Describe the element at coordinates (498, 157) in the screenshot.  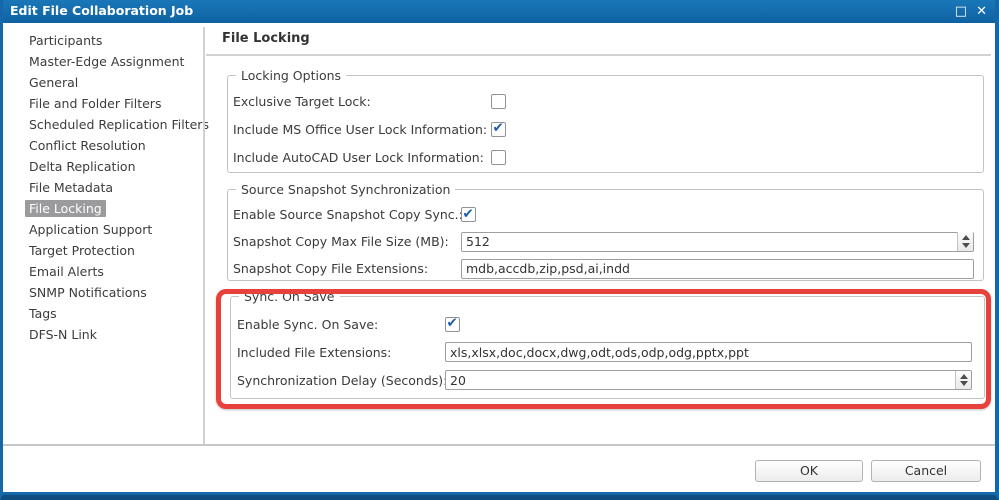
I see `include-autocad-user-lock-checkbox` at that location.